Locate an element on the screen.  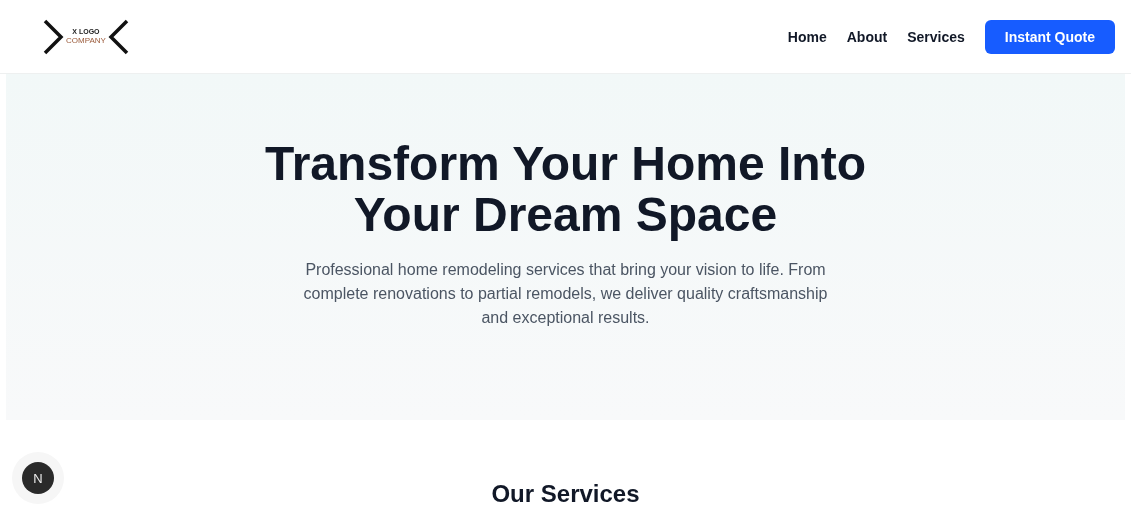
hero-description: Professional home remodeling services that bring your vision to life. From complete renovations to partial remodels, we deliver quality craftsmanship and exceptional results. is located at coordinates (565, 294).